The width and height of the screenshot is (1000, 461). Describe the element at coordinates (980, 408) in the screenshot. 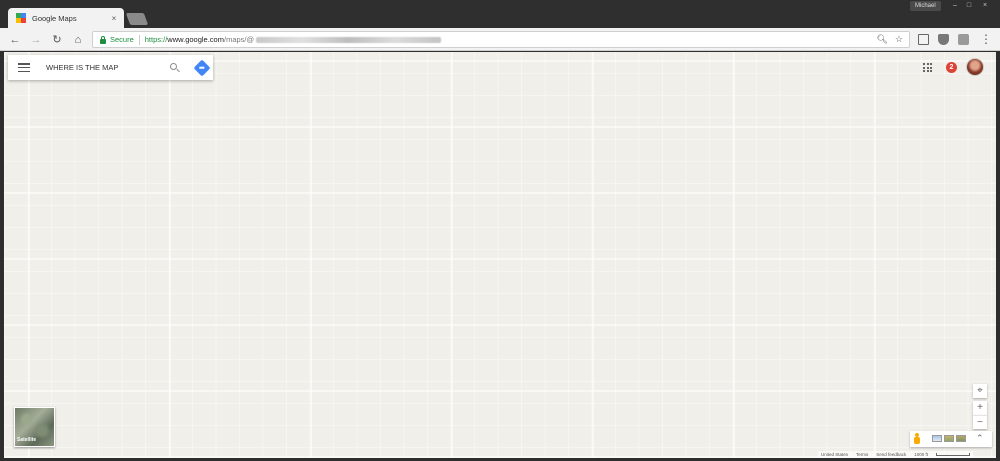

I see `zoom-in-button: +` at that location.